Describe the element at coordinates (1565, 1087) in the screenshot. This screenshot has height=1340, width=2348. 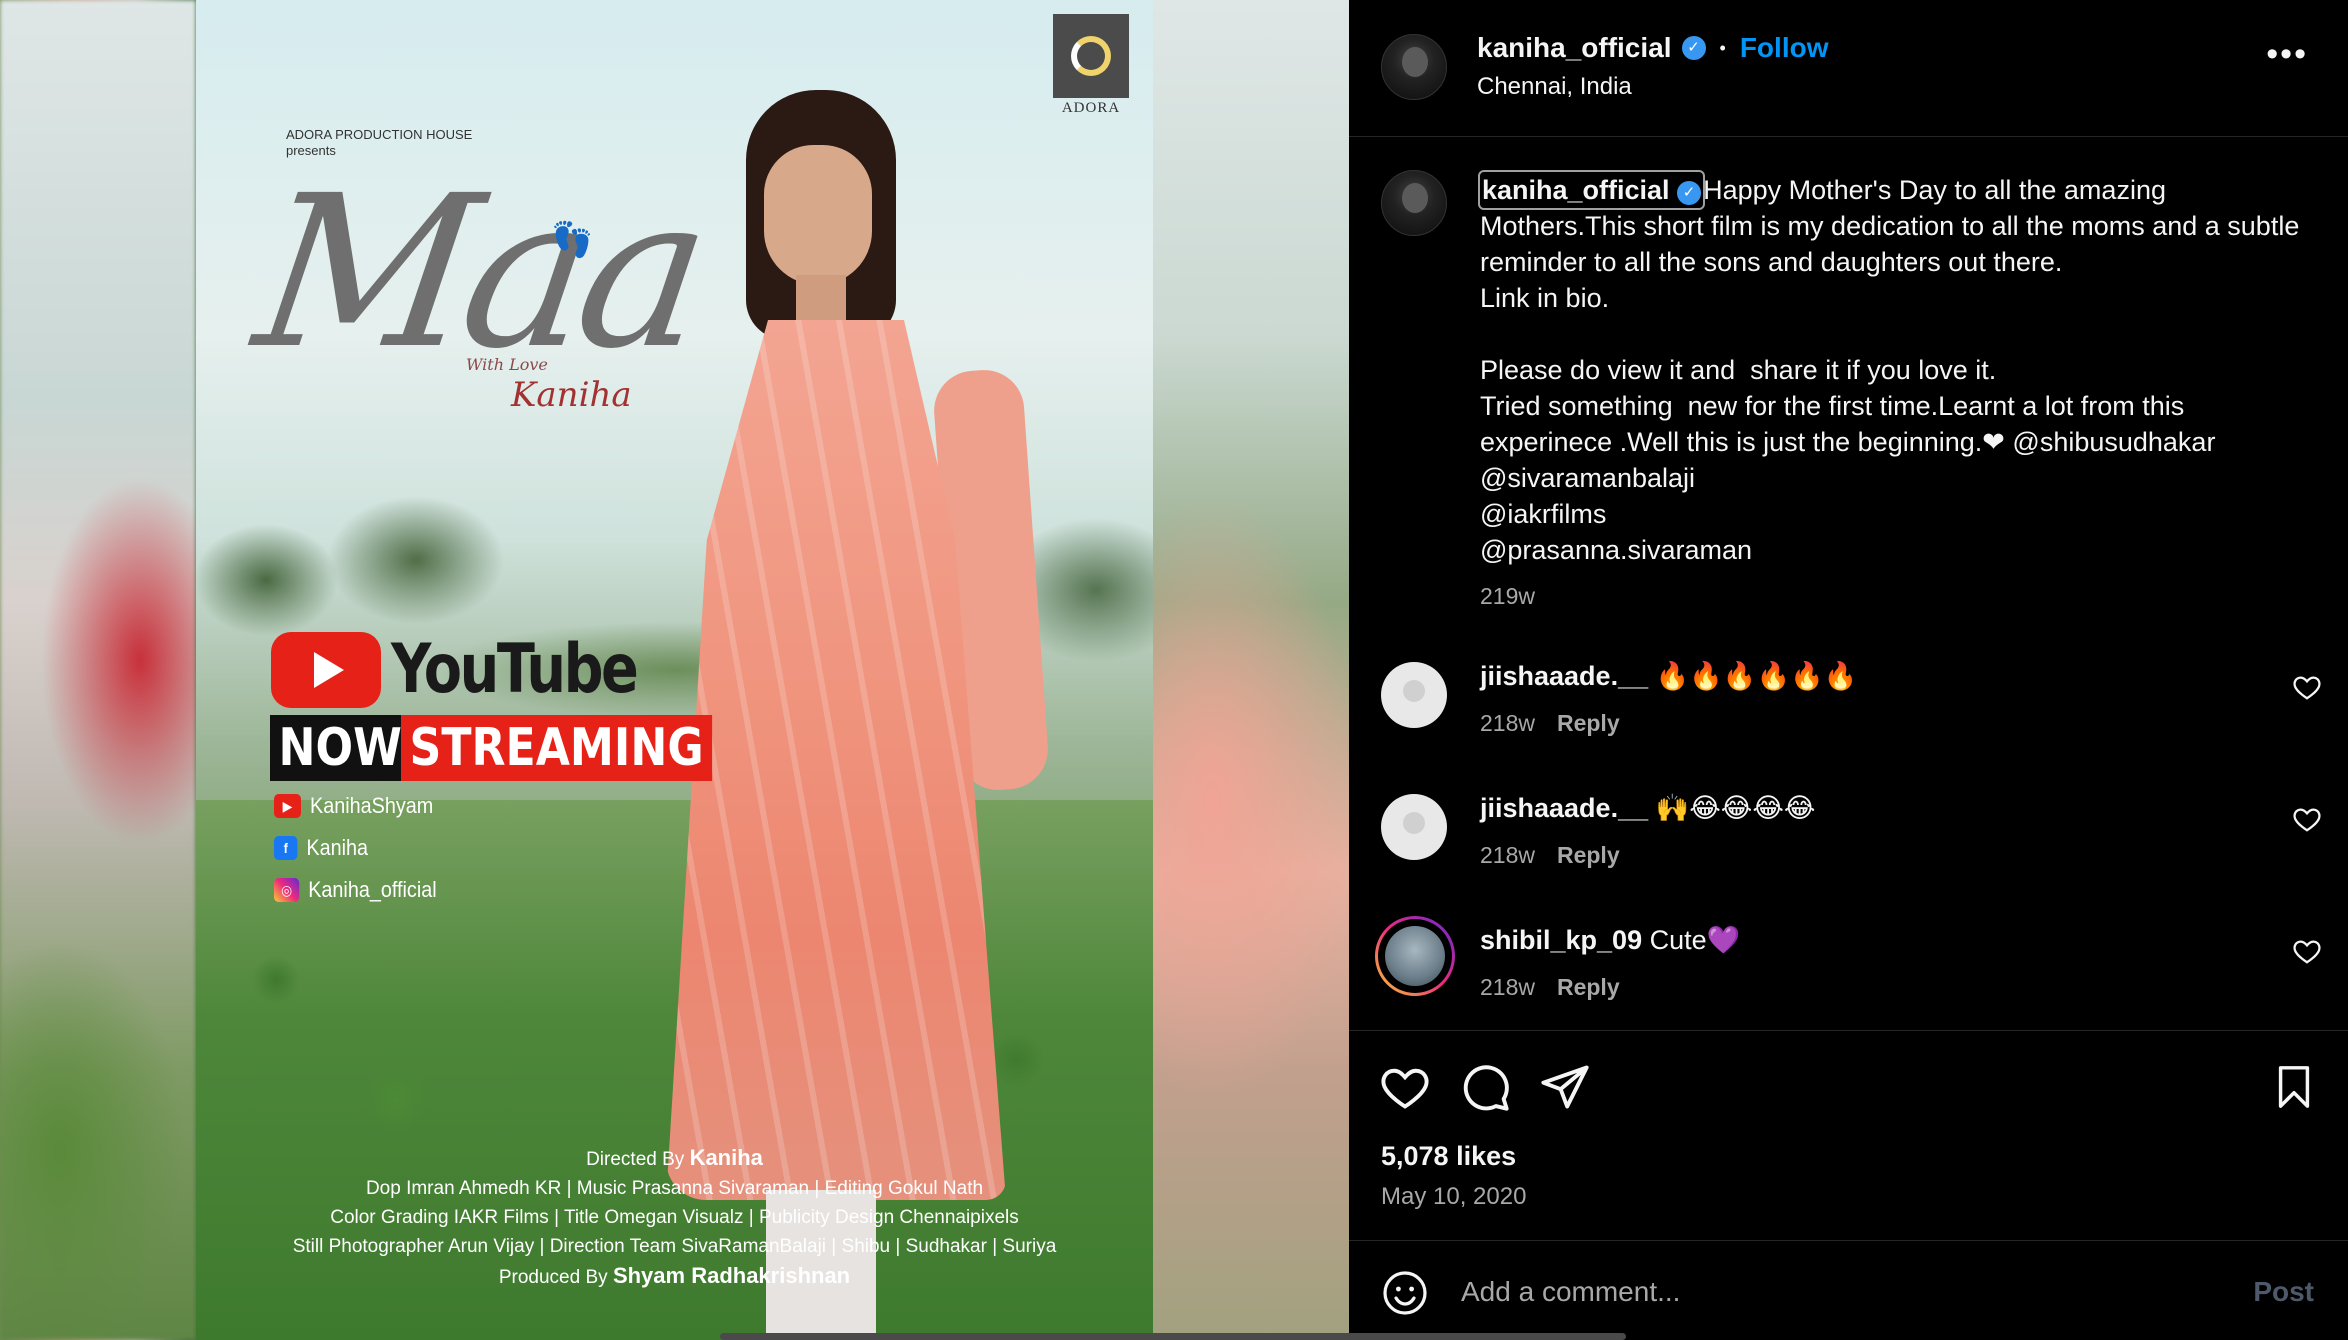
I see `share-paper-plane-icon` at that location.